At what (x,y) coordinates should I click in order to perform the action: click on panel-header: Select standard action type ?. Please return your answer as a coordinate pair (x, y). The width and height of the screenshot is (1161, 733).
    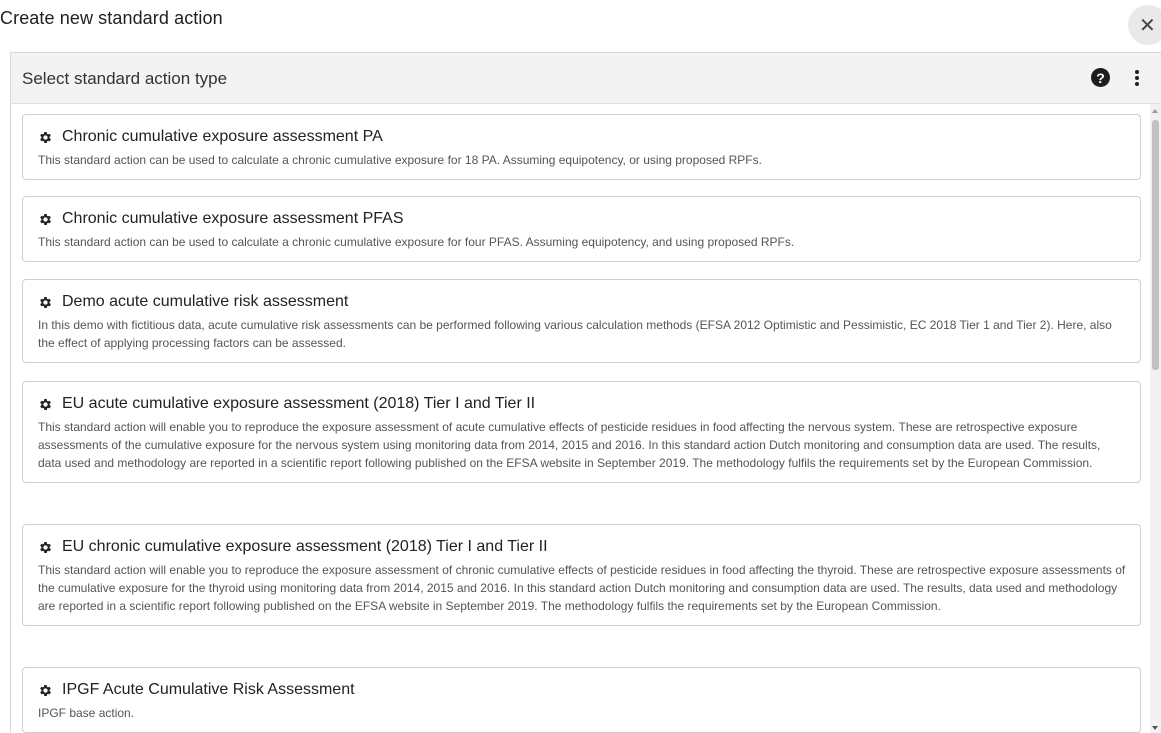
    Looking at the image, I should click on (586, 78).